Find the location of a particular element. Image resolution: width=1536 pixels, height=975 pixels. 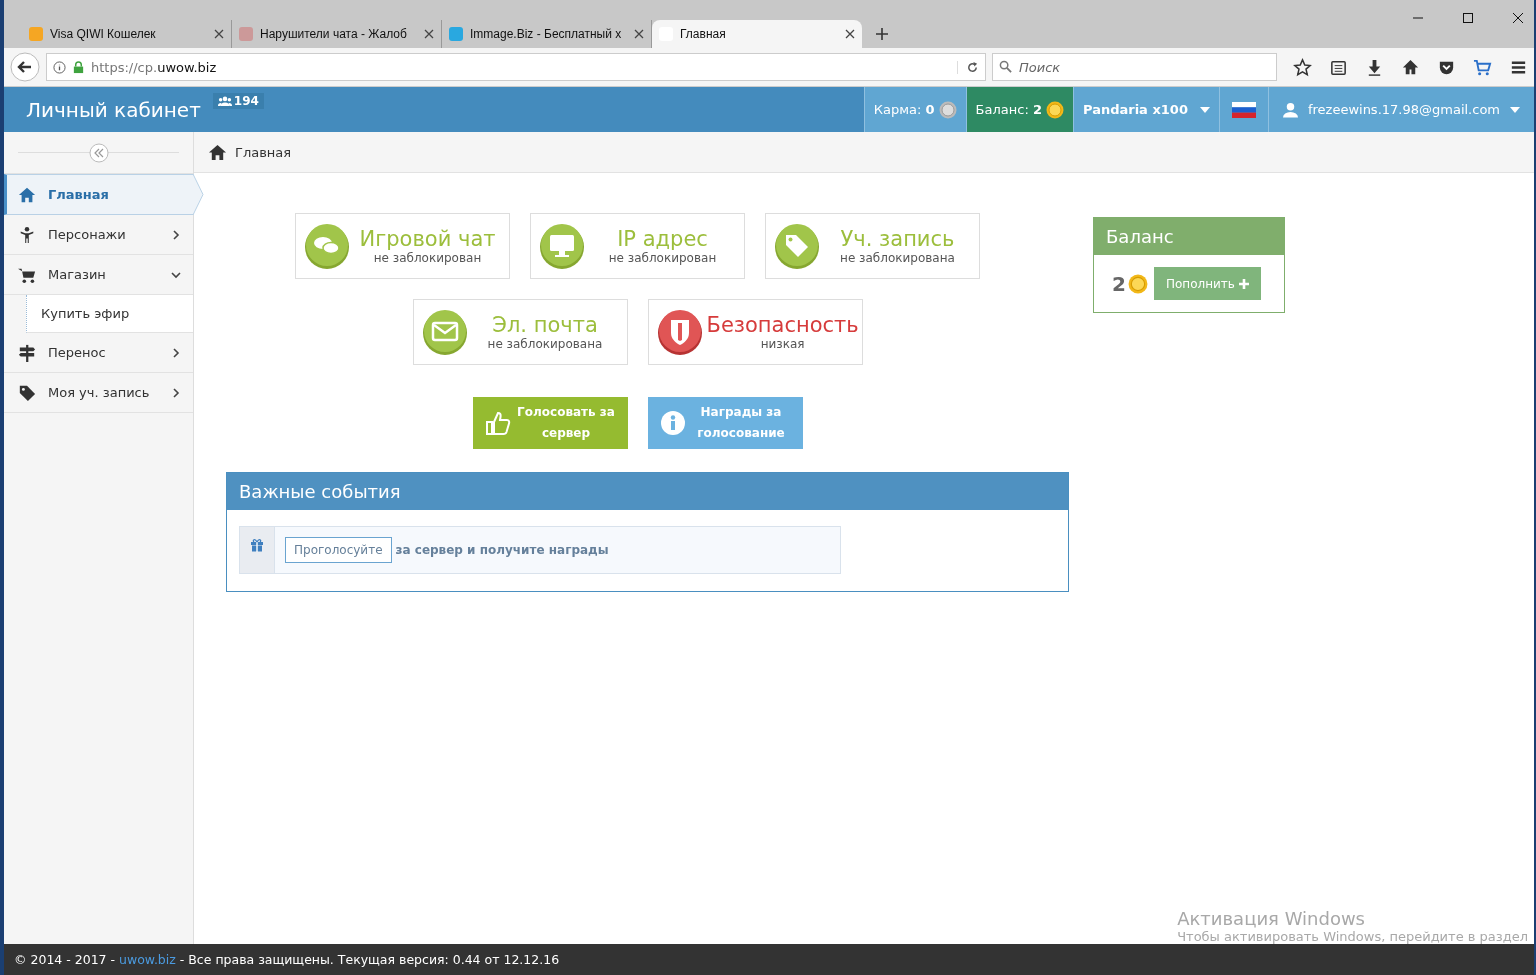

online-count-badge: 194 is located at coordinates (238, 101).